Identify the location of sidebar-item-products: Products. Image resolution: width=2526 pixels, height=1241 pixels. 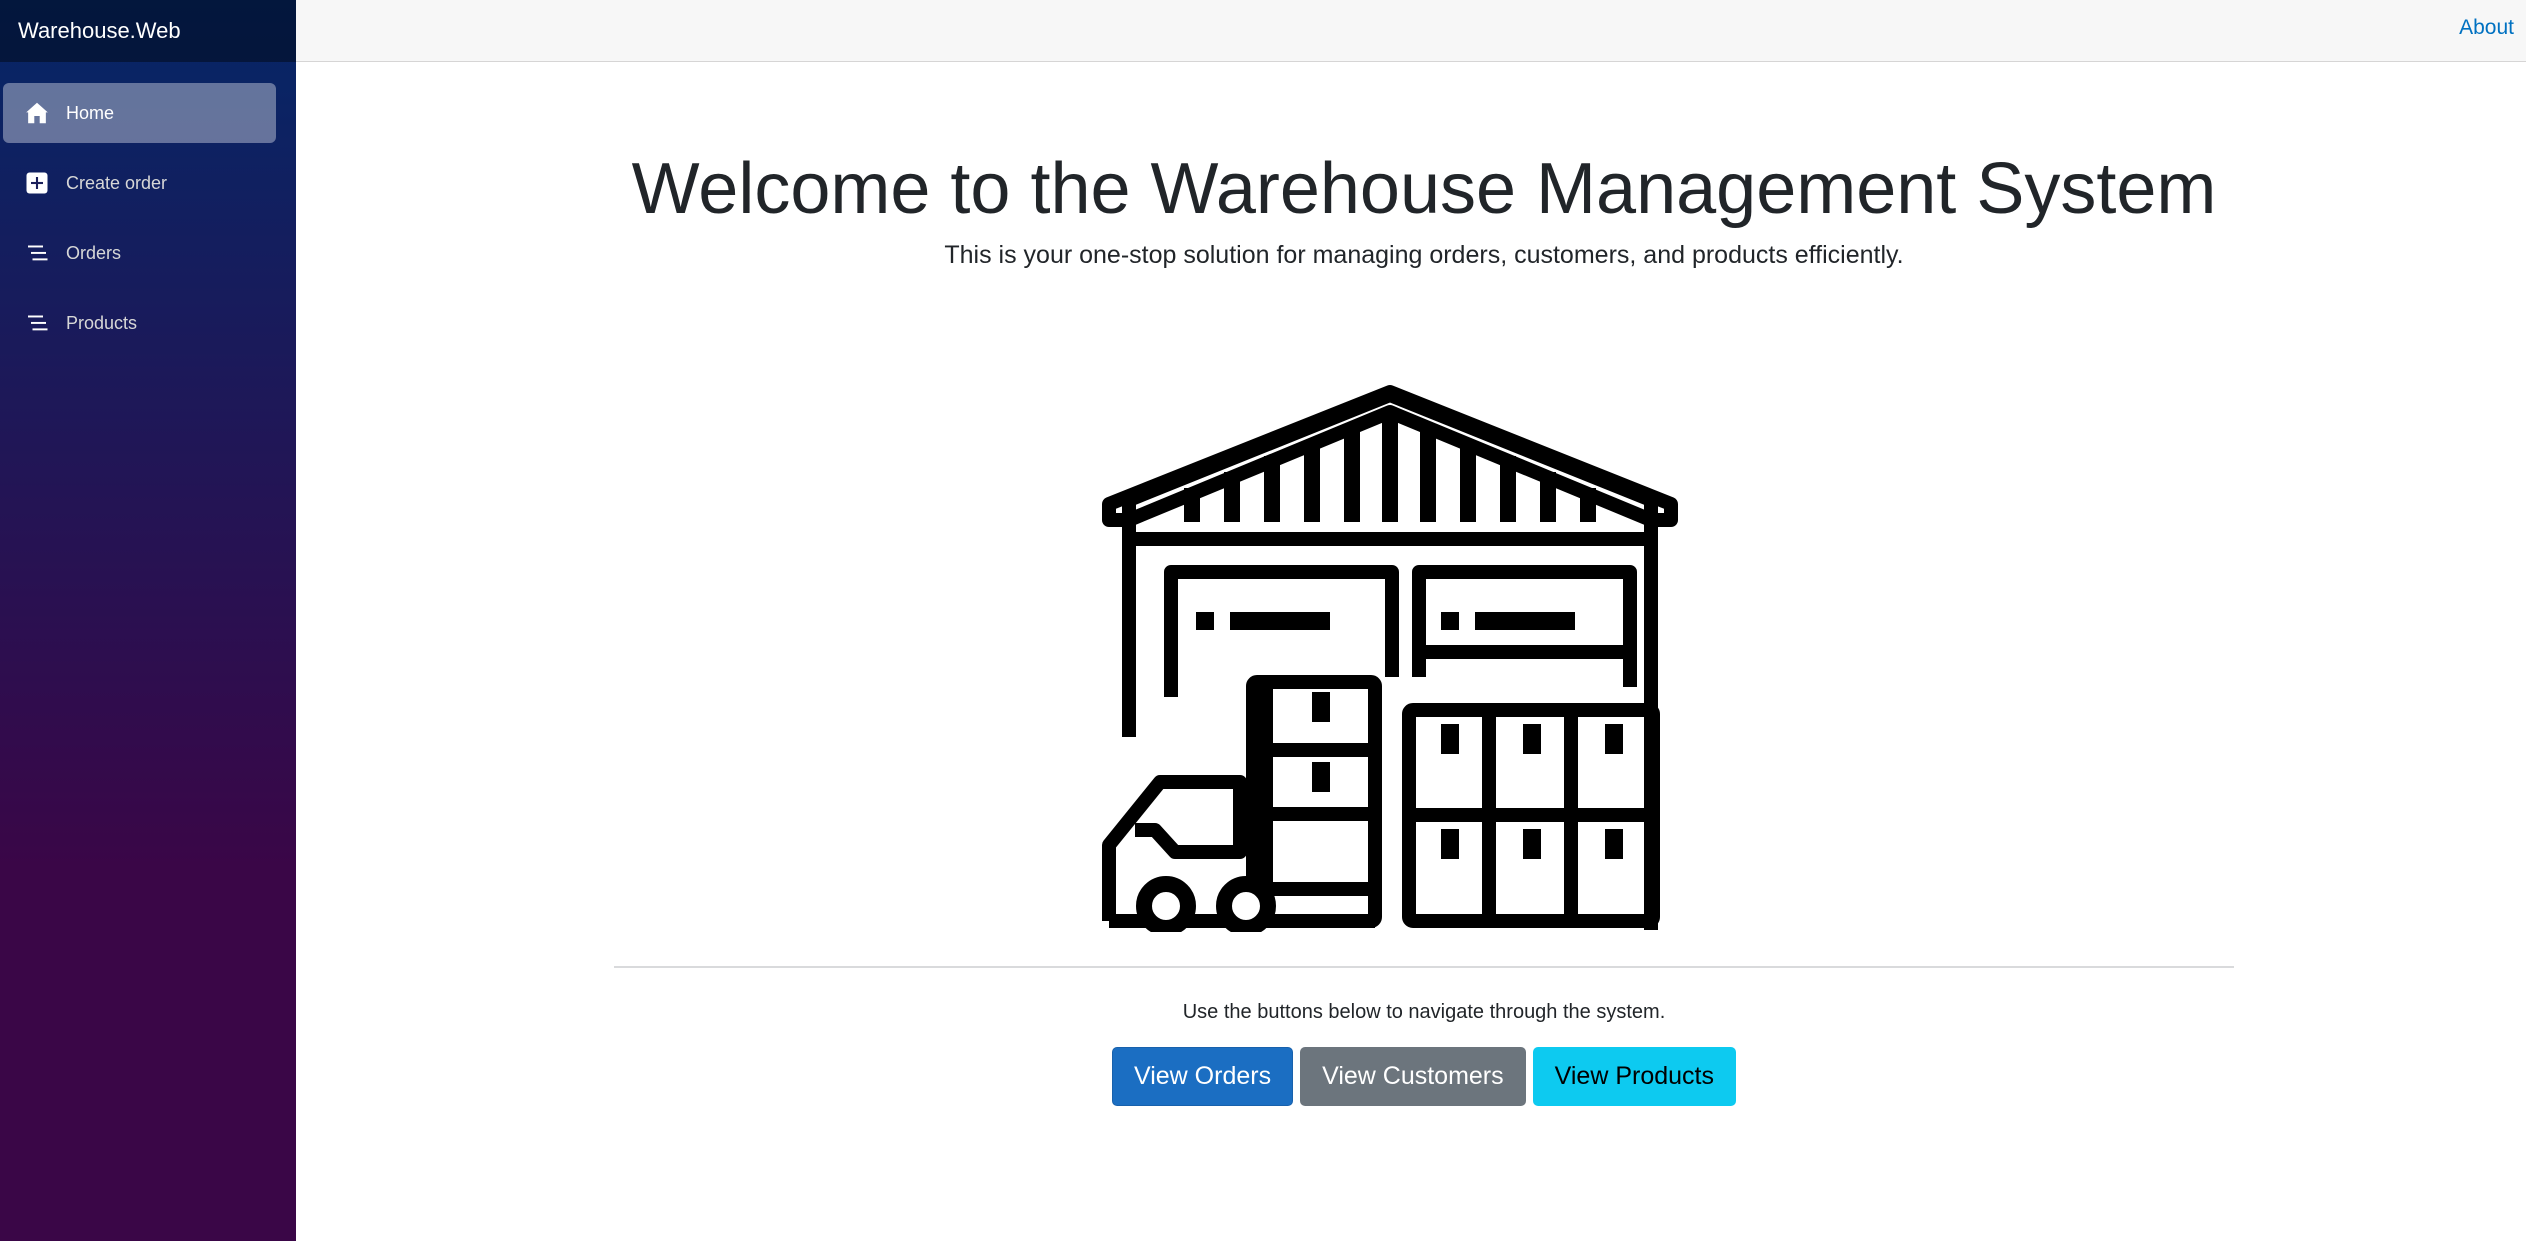
(139, 323).